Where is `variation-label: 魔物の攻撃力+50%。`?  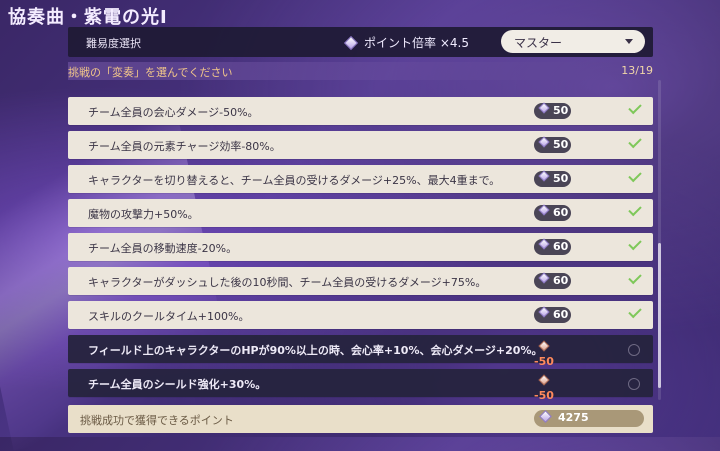
variation-label: 魔物の攻撃力+50%。 is located at coordinates (143, 214).